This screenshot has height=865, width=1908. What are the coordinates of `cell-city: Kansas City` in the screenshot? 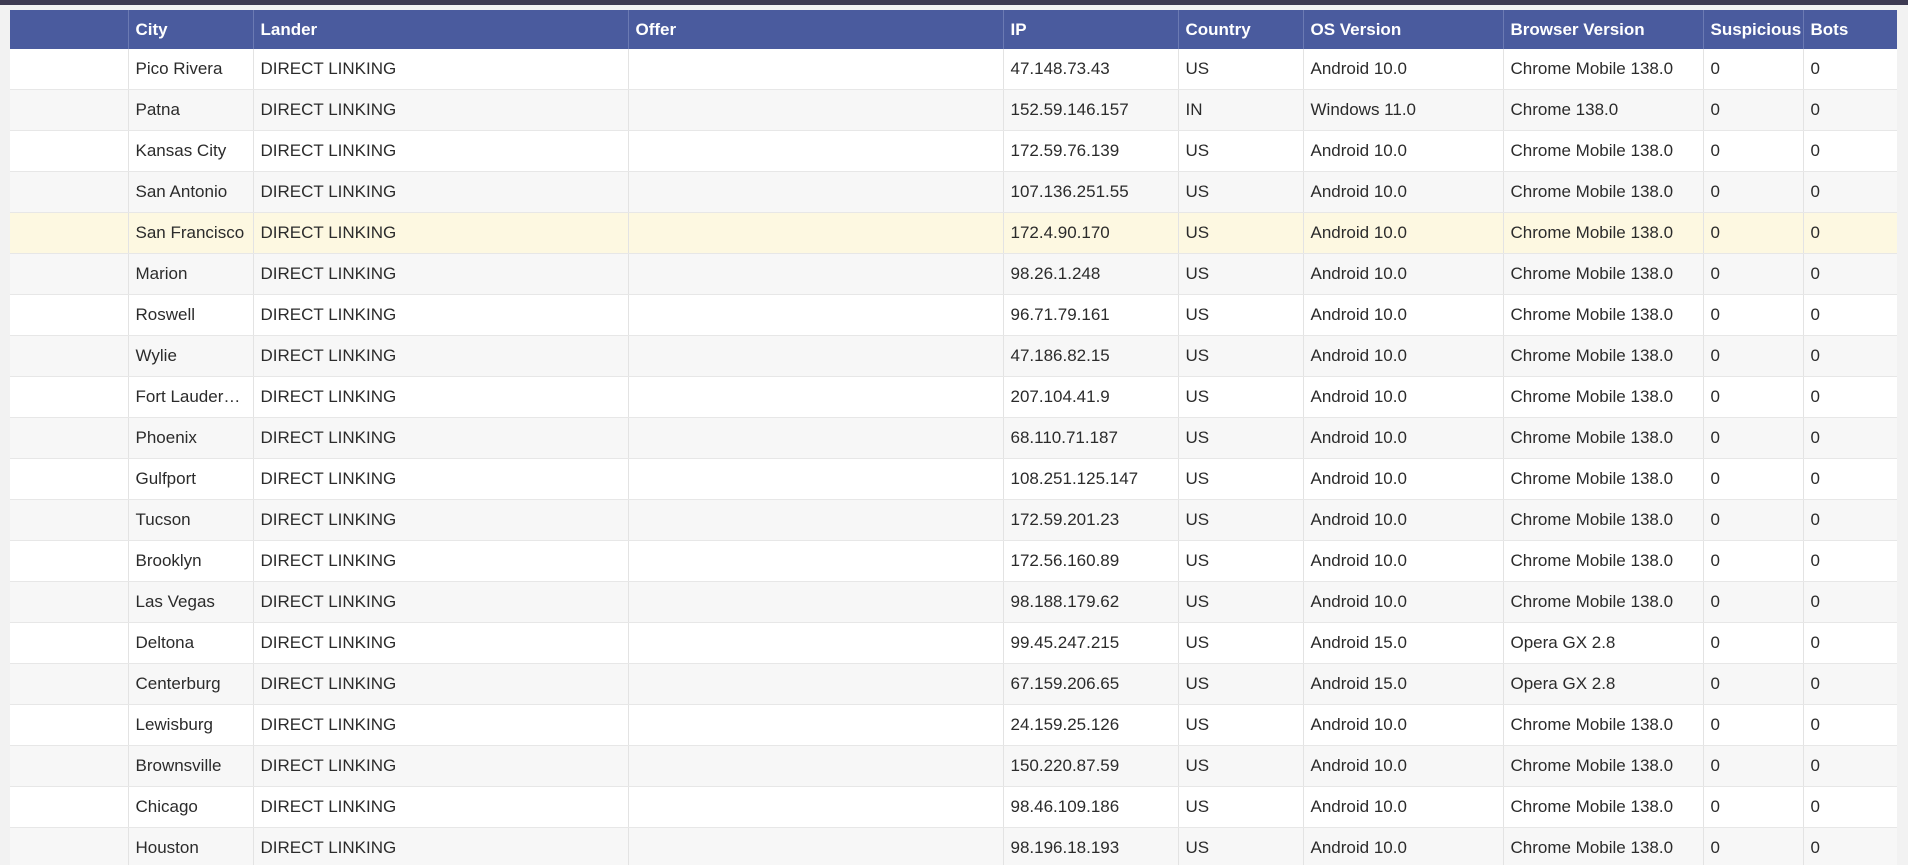 It's located at (191, 151).